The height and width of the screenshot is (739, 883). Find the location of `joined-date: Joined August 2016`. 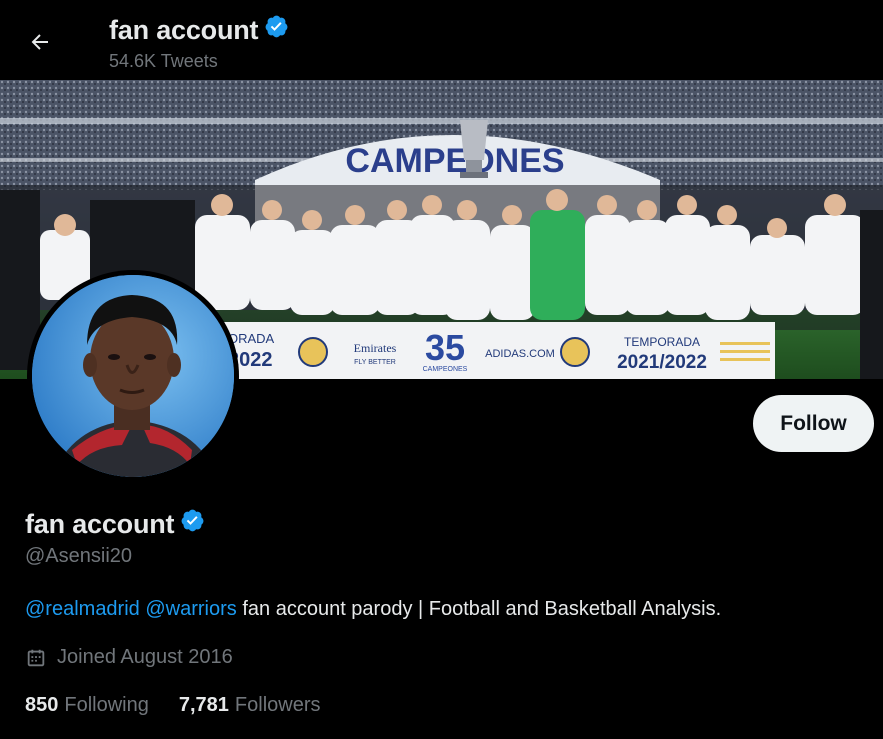

joined-date: Joined August 2016 is located at coordinates (129, 657).